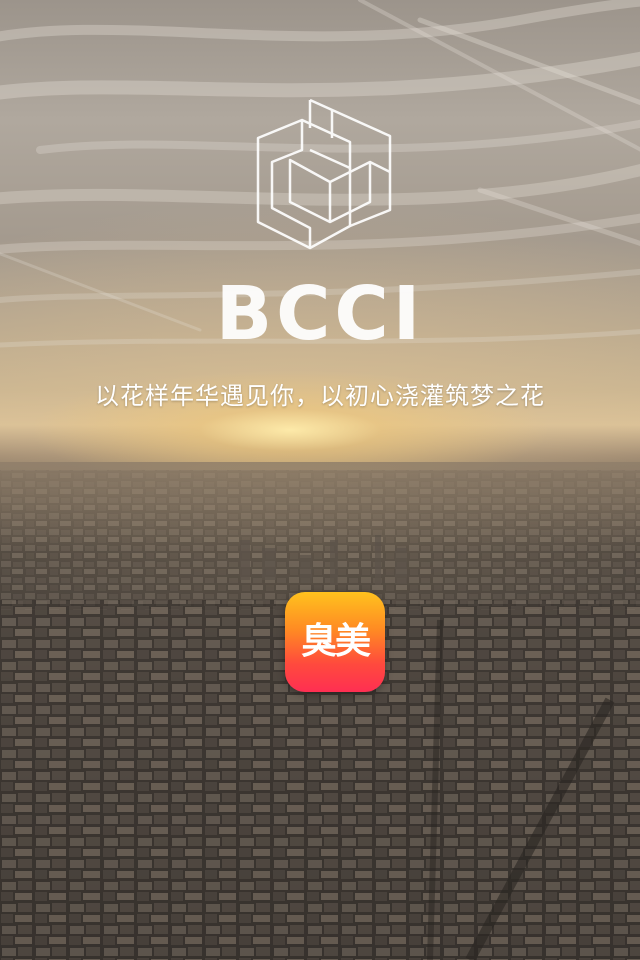 The width and height of the screenshot is (640, 960). I want to click on cube-outline-logo-icon, so click(324, 174).